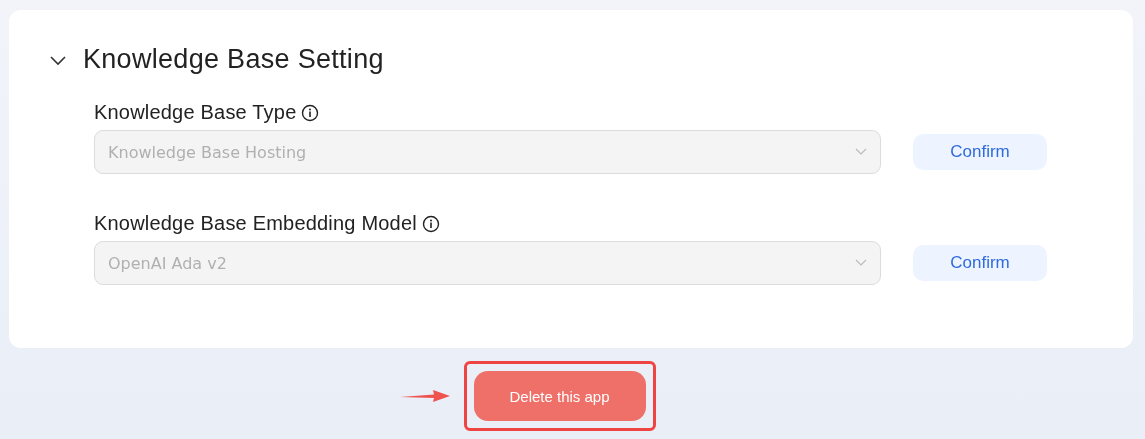 The width and height of the screenshot is (1145, 439). What do you see at coordinates (195, 112) in the screenshot?
I see `field-label: Knowledge Base Type` at bounding box center [195, 112].